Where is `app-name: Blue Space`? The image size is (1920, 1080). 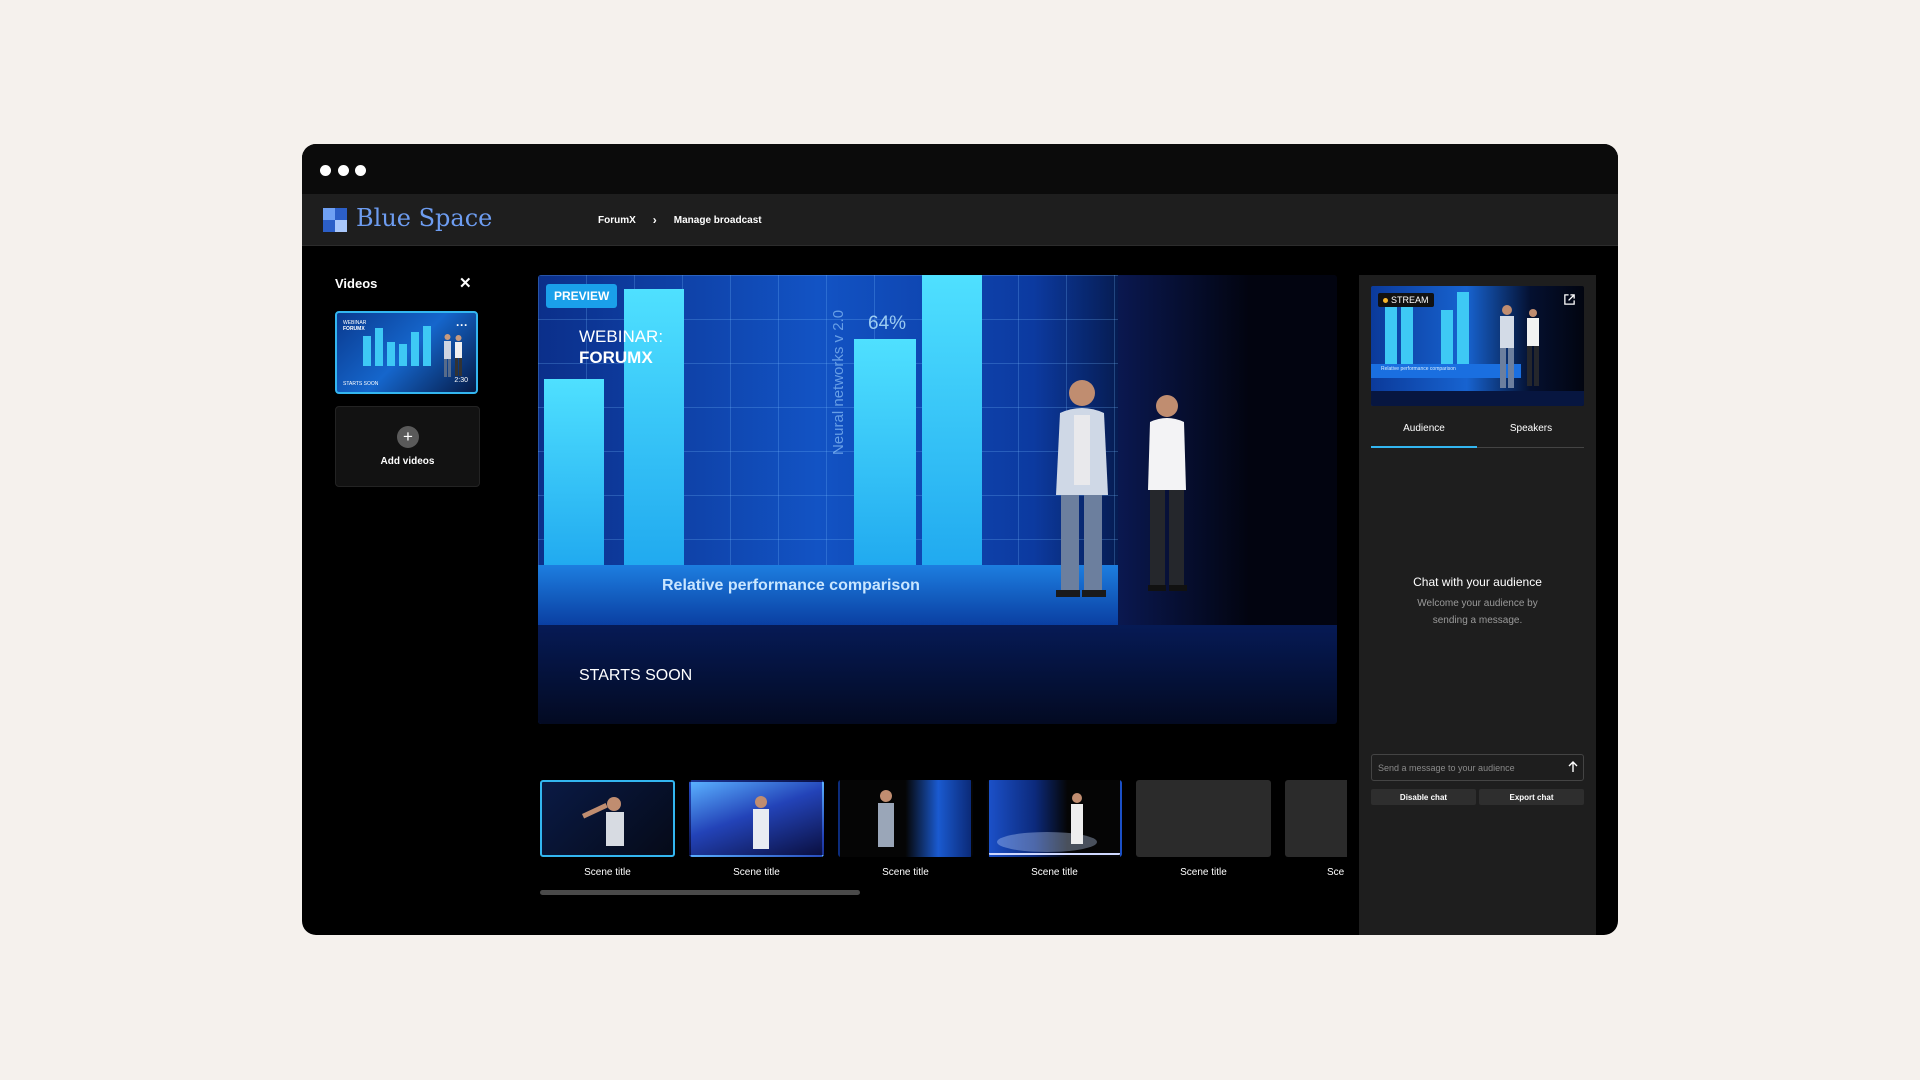
app-name: Blue Space is located at coordinates (424, 218).